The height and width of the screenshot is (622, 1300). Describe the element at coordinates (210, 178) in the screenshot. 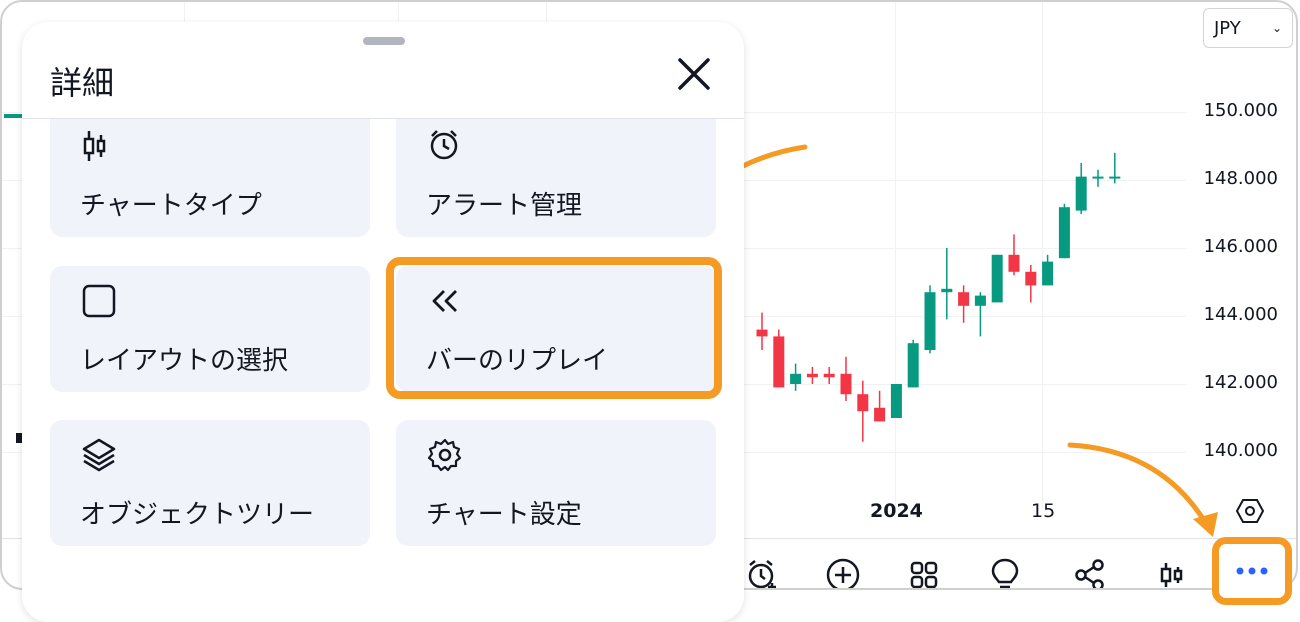

I see `menu-item-chart-type: チャートタイプ` at that location.